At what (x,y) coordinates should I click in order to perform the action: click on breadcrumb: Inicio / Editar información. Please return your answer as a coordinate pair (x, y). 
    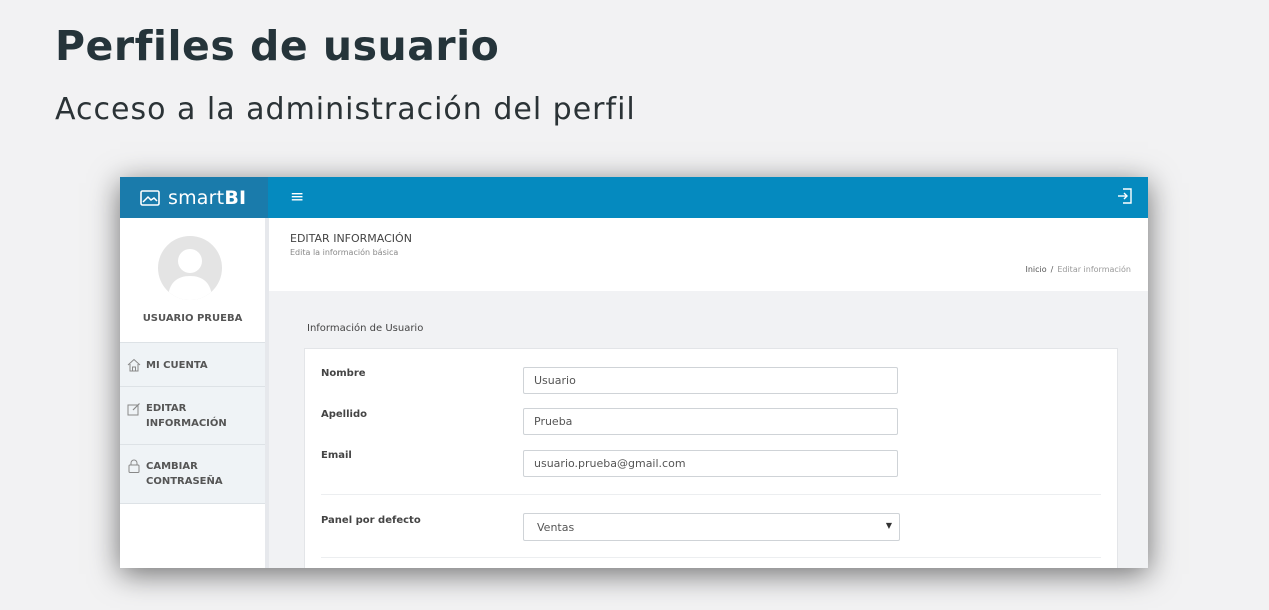
    Looking at the image, I should click on (1078, 269).